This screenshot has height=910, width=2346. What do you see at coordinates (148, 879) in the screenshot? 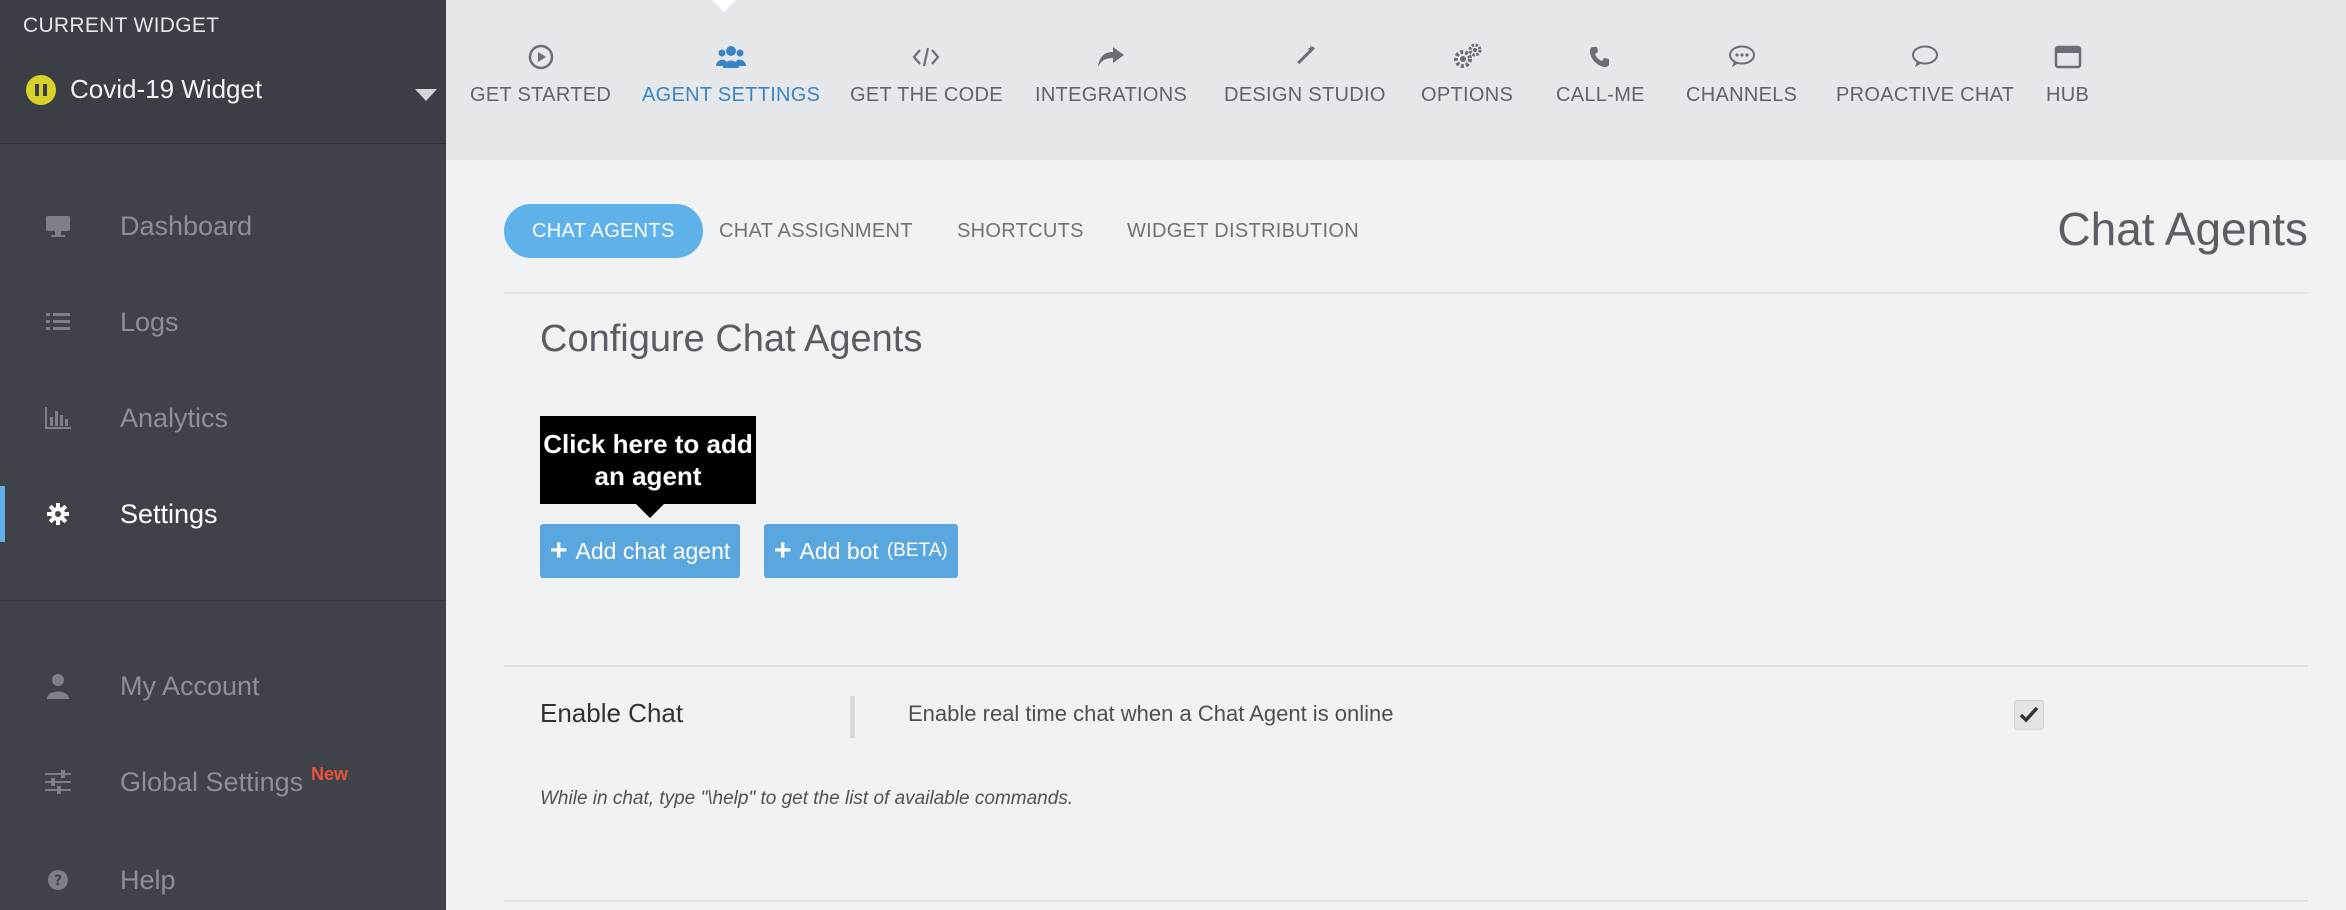
I see `sidebar-item-label: Help` at bounding box center [148, 879].